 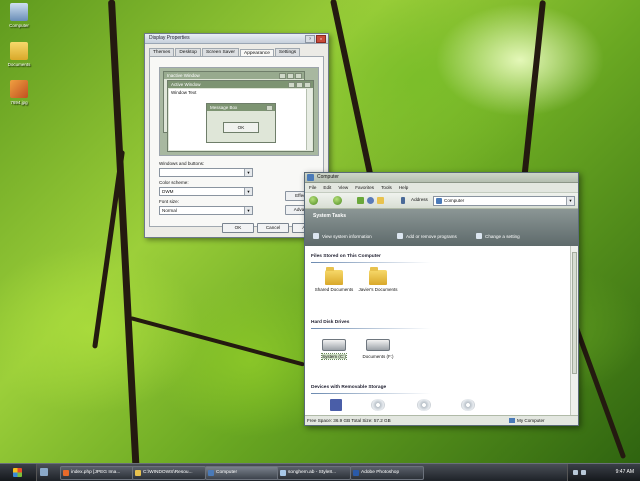 I want to click on desktop-icon-documents: Documents, so click(x=19, y=54).